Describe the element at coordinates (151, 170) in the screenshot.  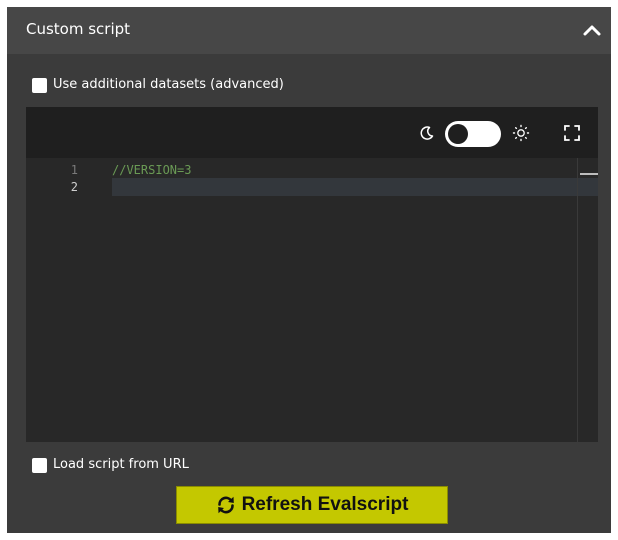
I see `code-line: //VERSION=3` at that location.